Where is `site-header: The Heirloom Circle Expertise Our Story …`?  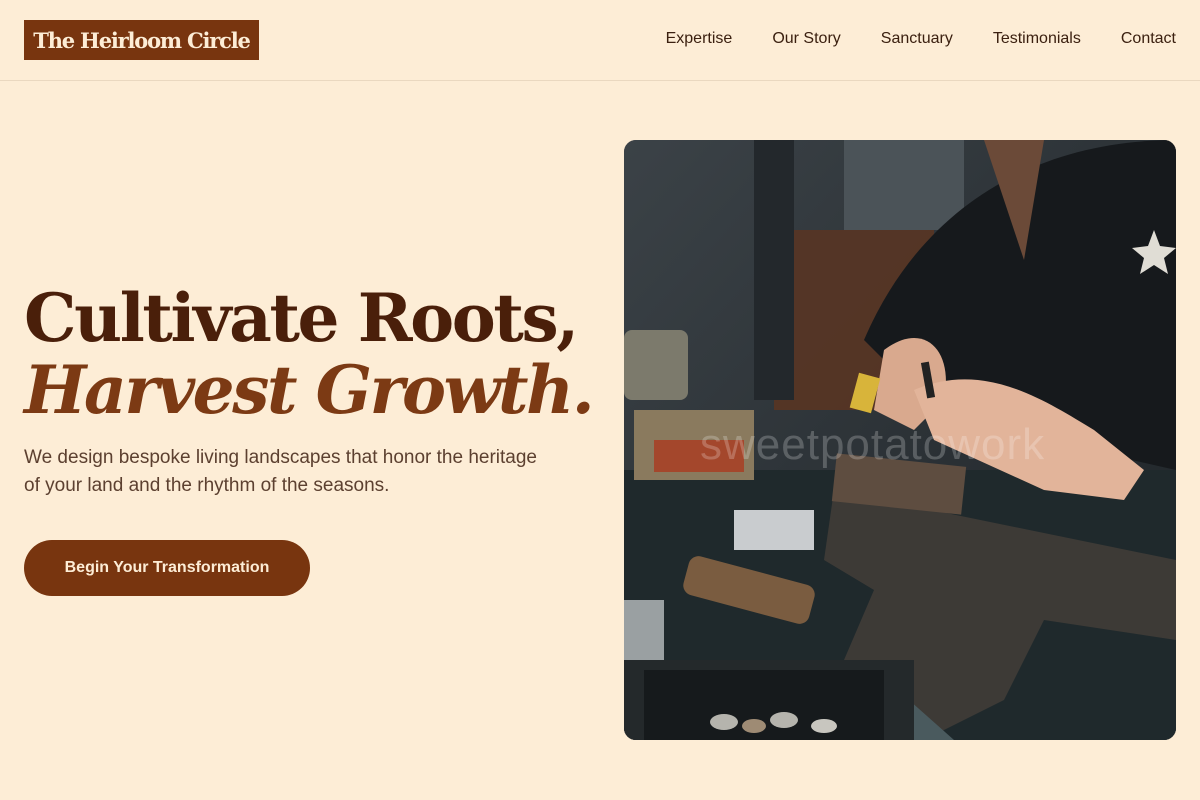 site-header: The Heirloom Circle Expertise Our Story … is located at coordinates (600, 40).